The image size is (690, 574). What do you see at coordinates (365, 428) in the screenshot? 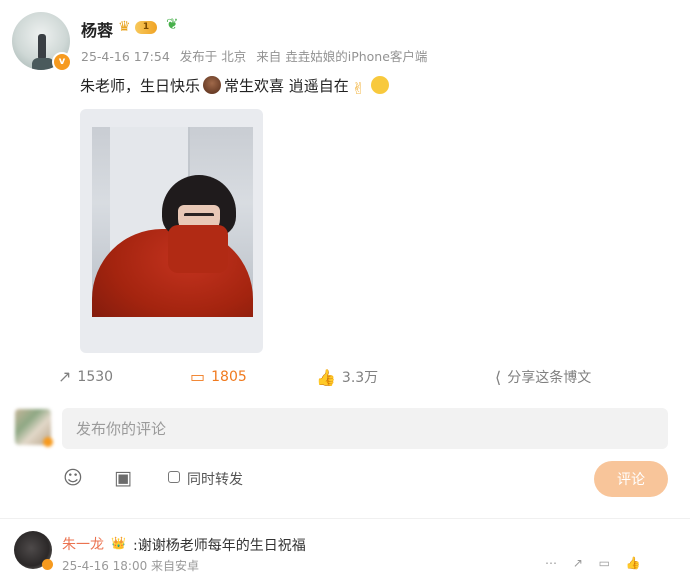
I see `comment-input` at bounding box center [365, 428].